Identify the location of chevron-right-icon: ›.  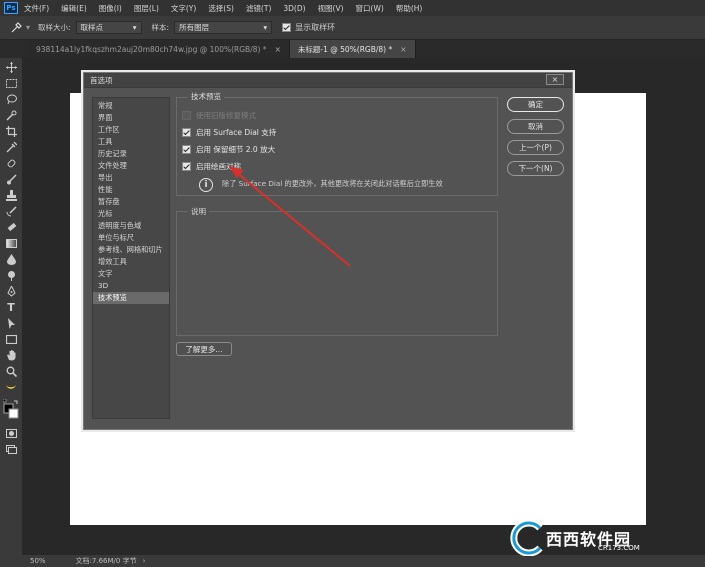
(144, 561).